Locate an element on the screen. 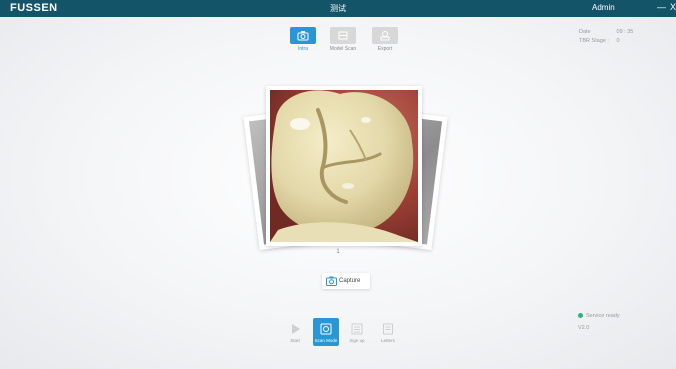 This screenshot has width=676, height=369. export-icon is located at coordinates (385, 36).